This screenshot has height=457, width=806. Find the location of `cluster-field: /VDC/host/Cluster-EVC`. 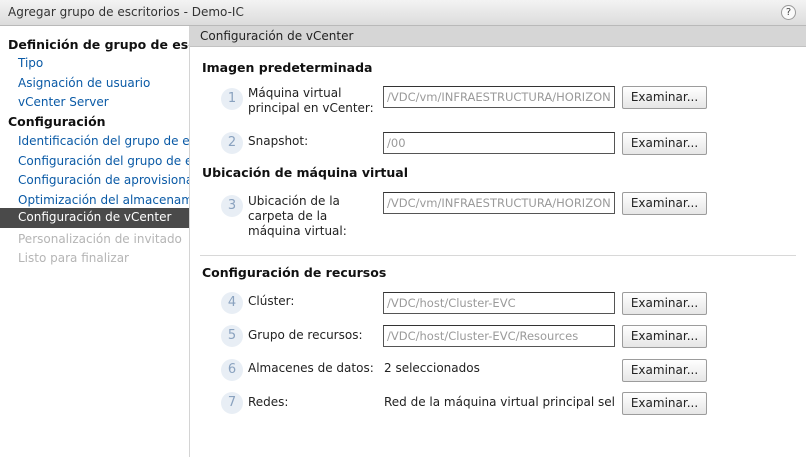

cluster-field: /VDC/host/Cluster-EVC is located at coordinates (499, 303).